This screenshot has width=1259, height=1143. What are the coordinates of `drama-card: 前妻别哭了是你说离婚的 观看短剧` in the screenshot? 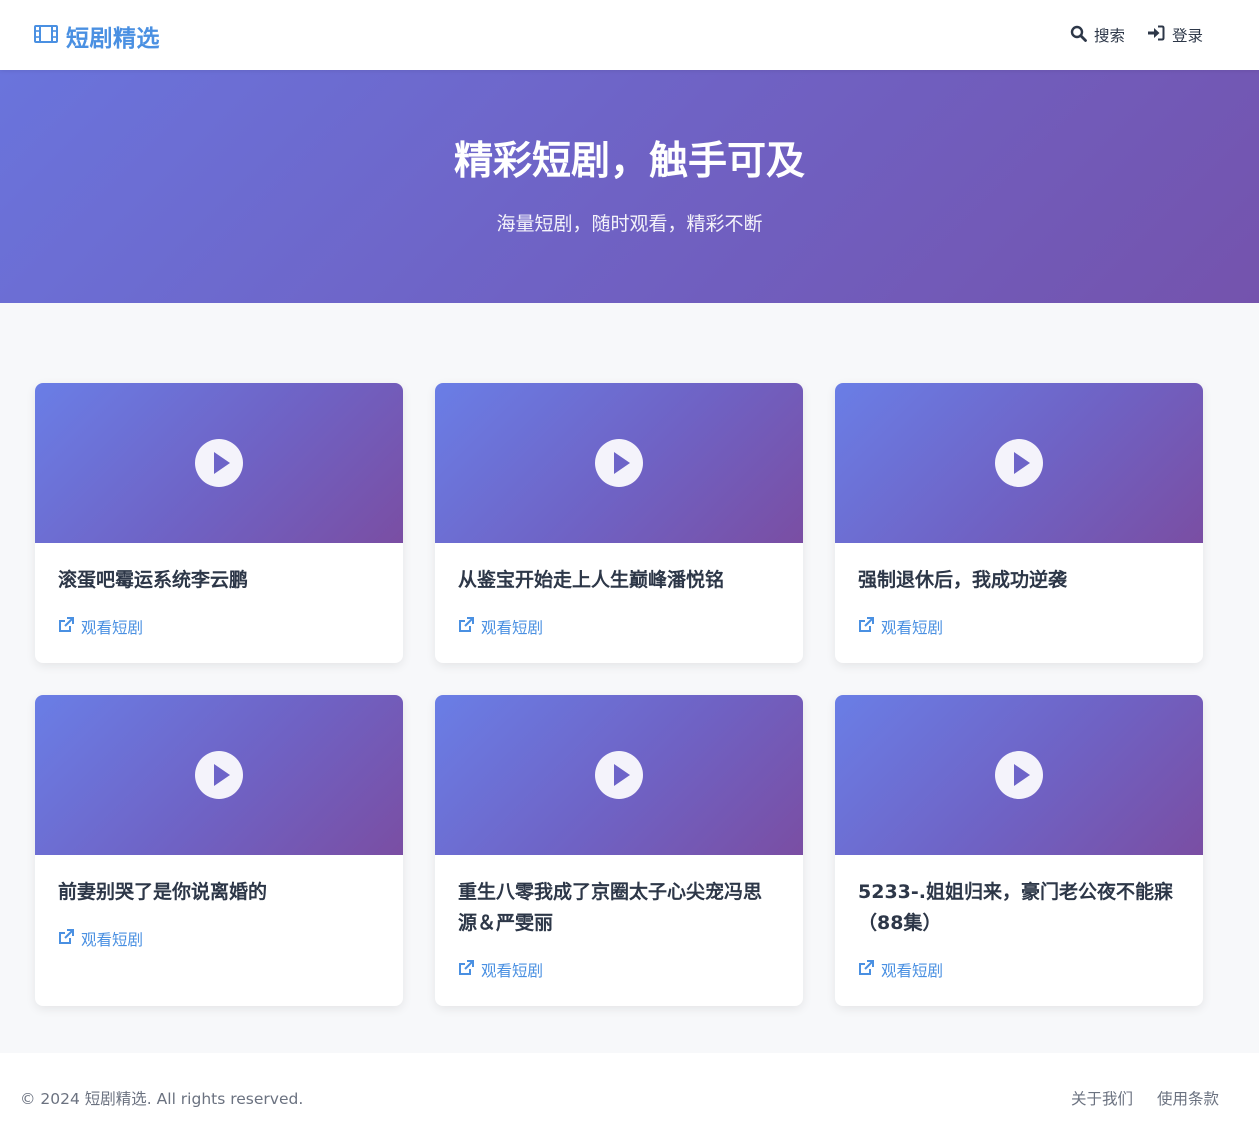 It's located at (219, 850).